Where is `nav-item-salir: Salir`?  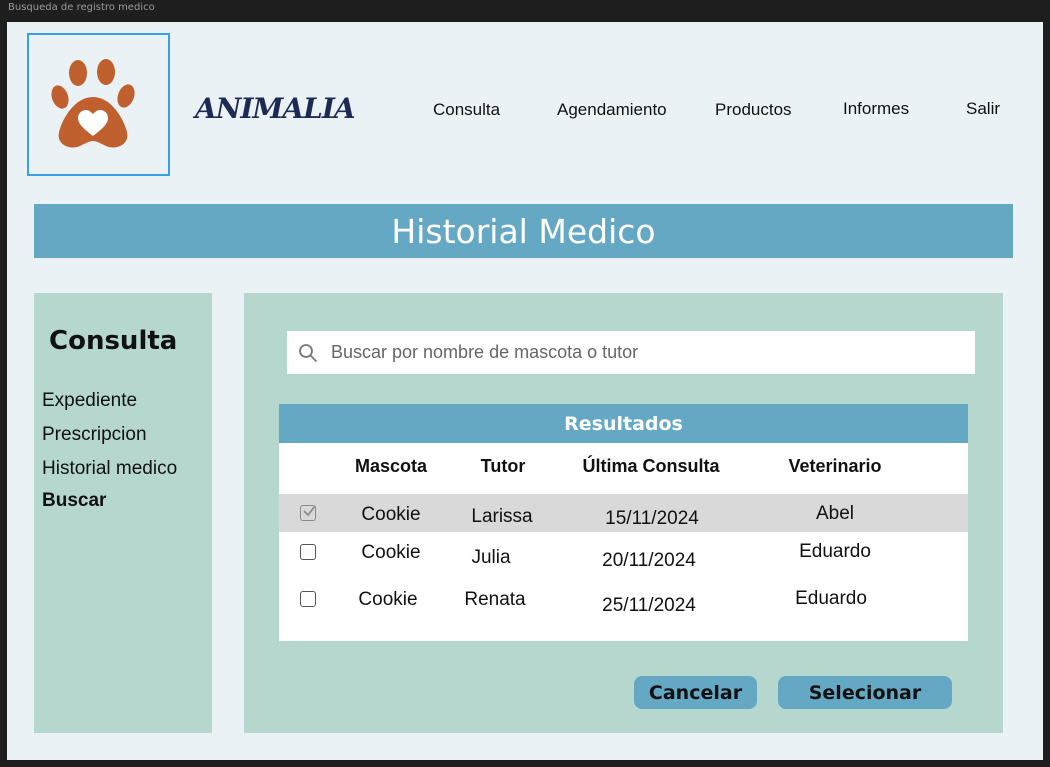
nav-item-salir: Salir is located at coordinates (983, 109).